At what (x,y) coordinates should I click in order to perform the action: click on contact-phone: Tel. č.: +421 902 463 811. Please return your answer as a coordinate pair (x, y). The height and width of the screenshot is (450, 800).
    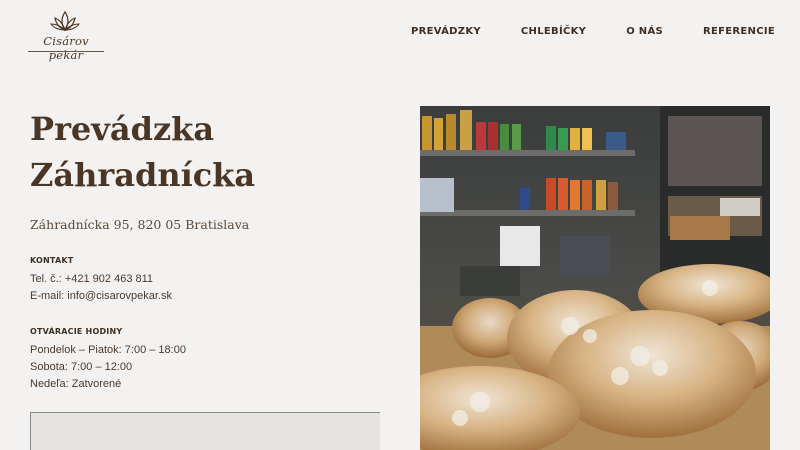
    Looking at the image, I should click on (91, 279).